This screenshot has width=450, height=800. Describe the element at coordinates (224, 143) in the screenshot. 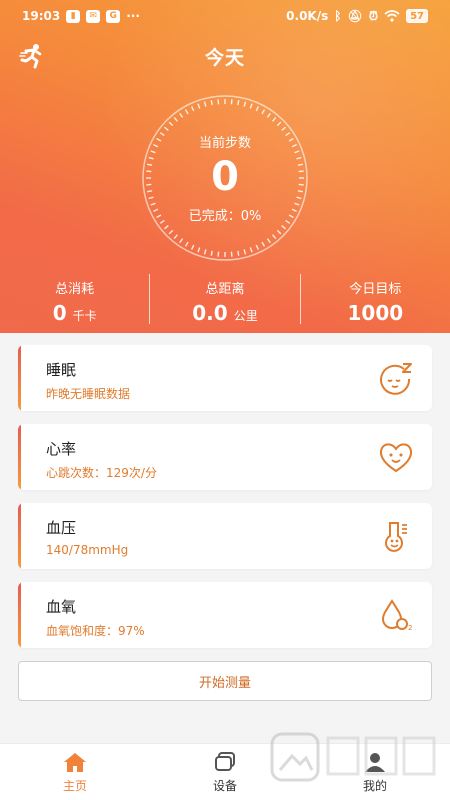

I see `steps-label: 当前步数` at that location.